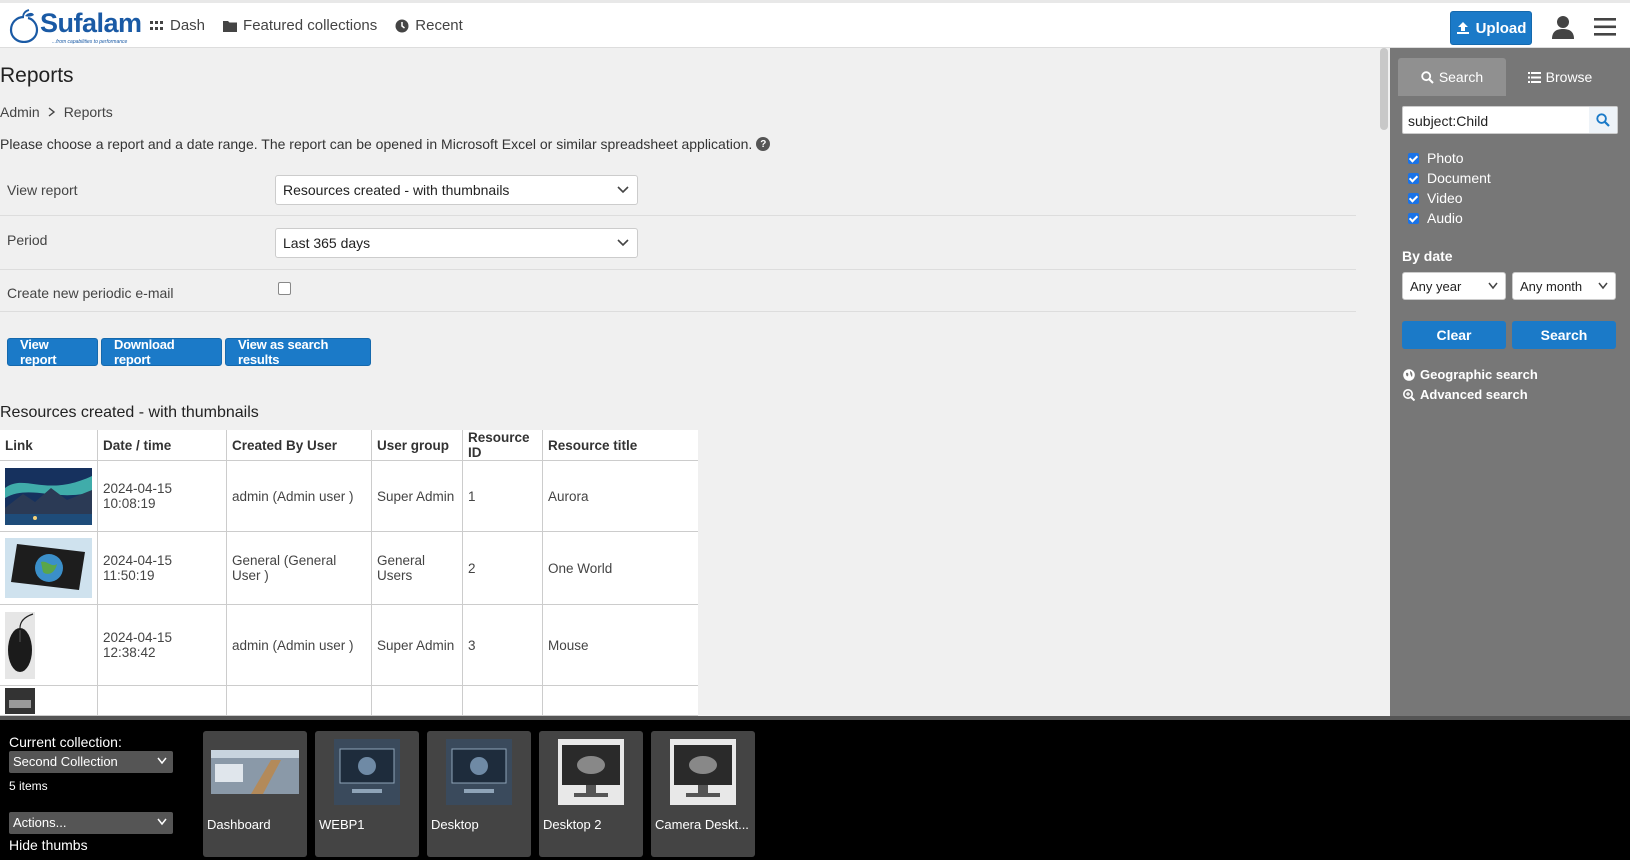 This screenshot has height=860, width=1630. I want to click on nav-dash: Dash, so click(177, 25).